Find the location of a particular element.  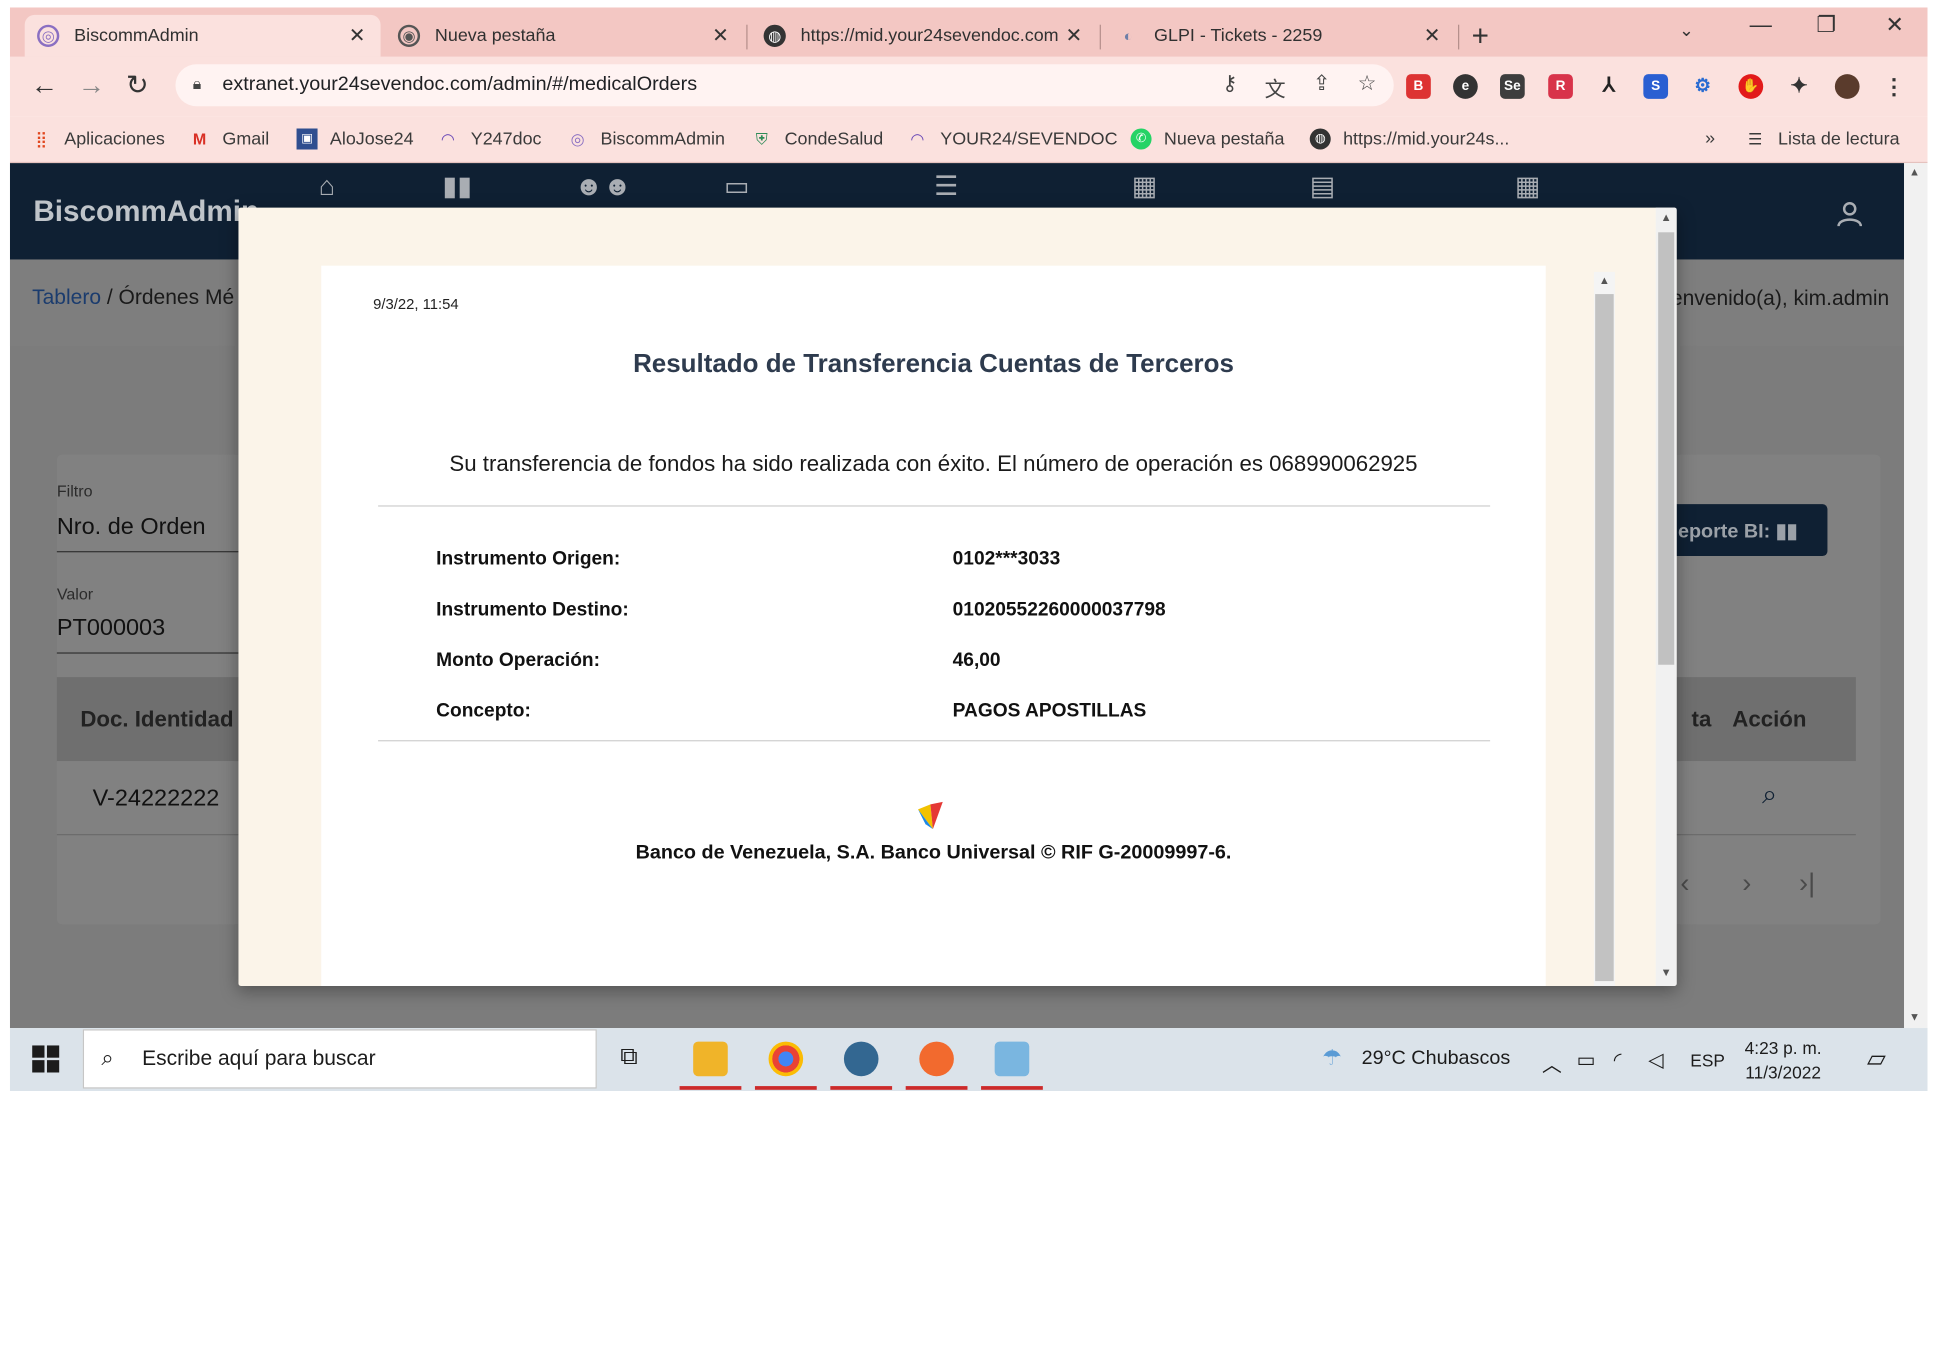

minimize-icon: — is located at coordinates (1761, 25).